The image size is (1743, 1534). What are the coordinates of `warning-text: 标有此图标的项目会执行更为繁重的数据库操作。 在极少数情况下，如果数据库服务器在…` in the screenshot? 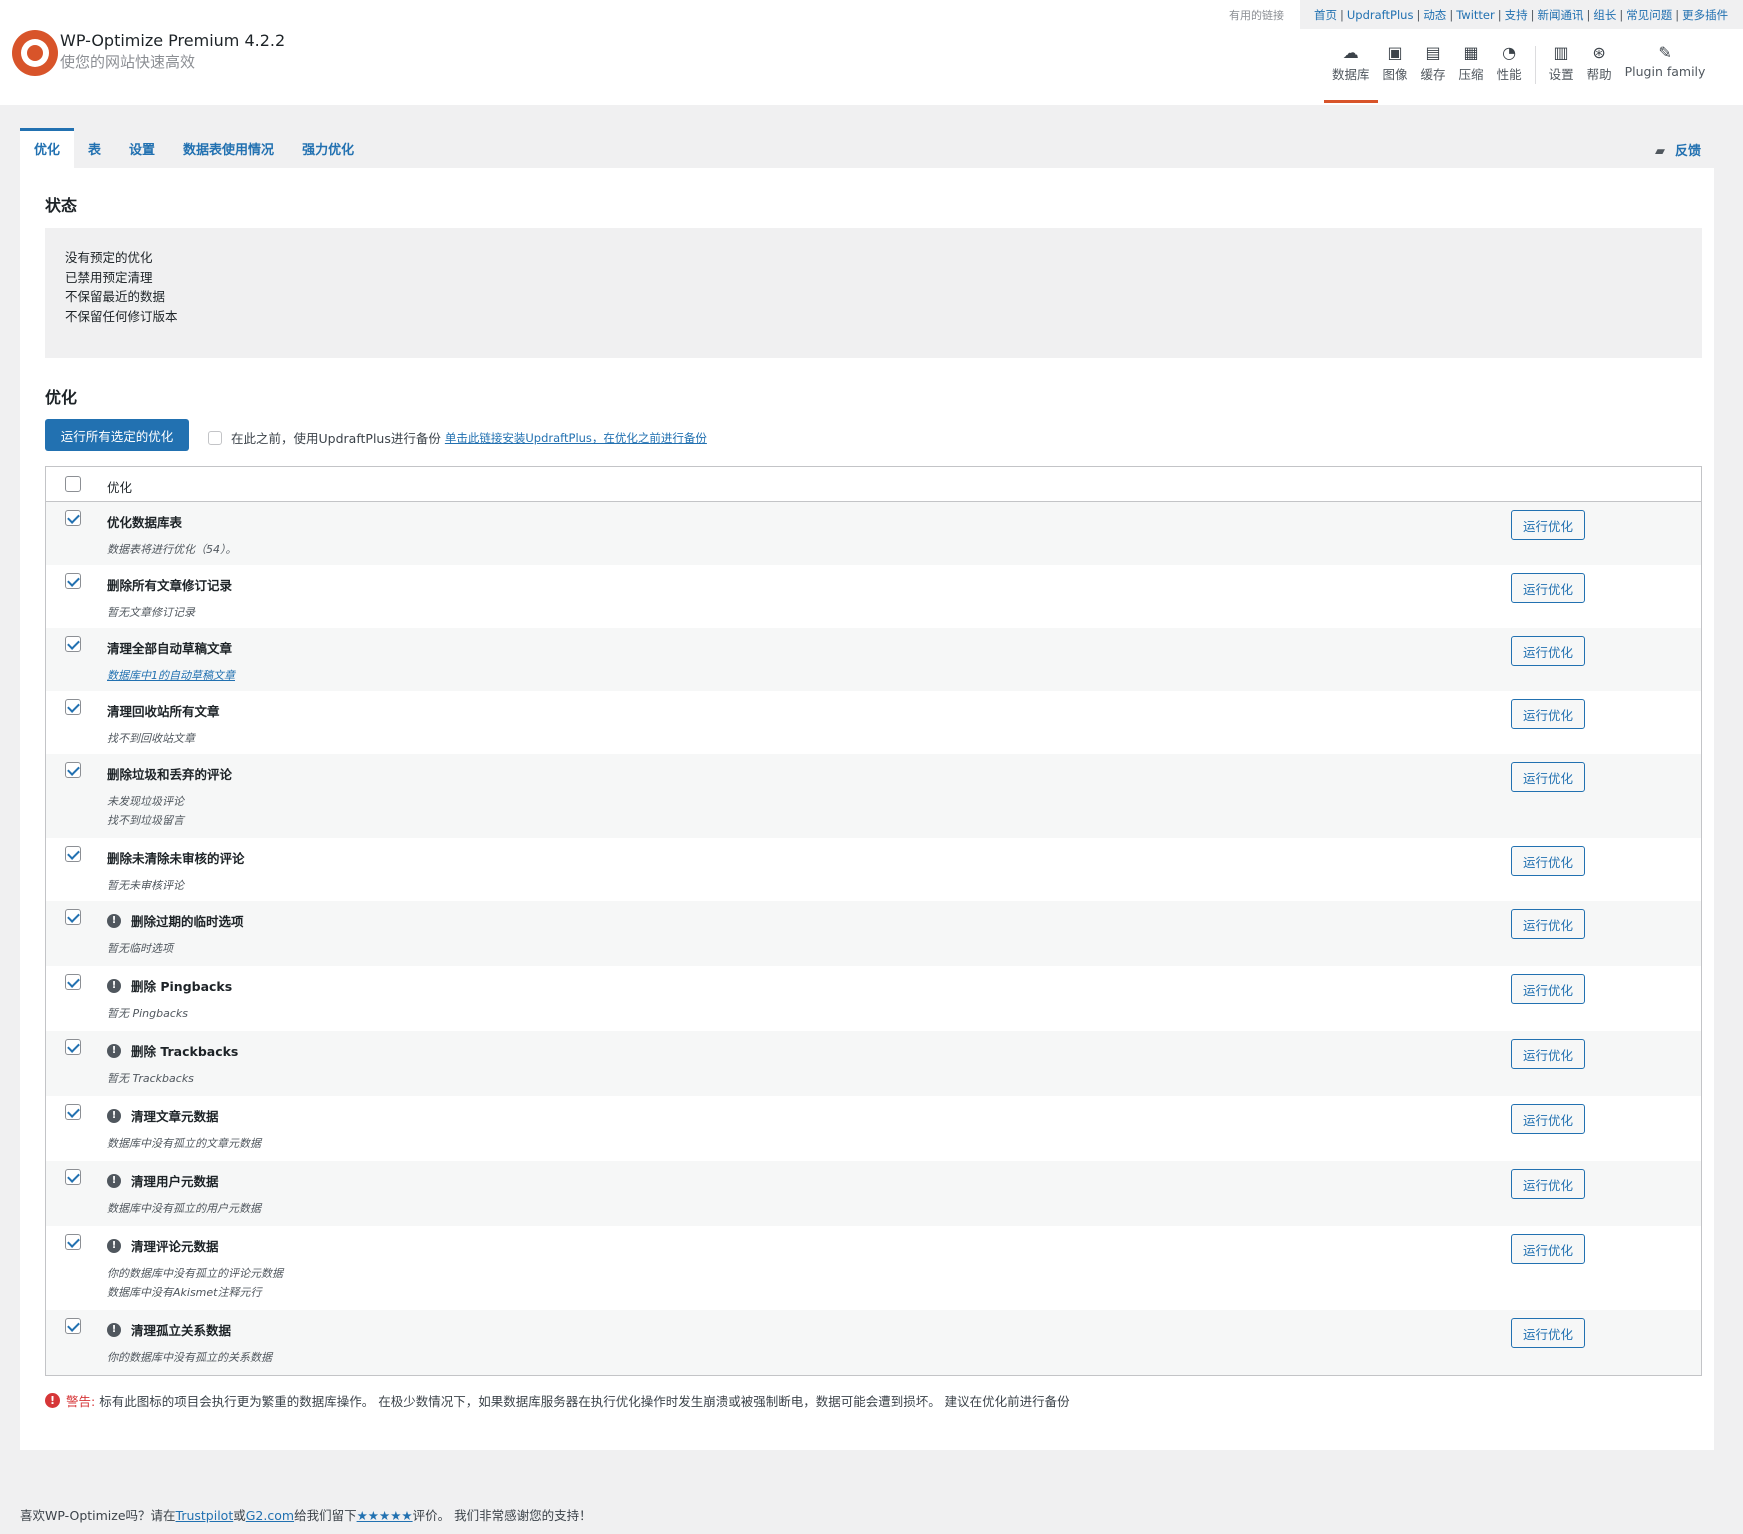 It's located at (584, 1401).